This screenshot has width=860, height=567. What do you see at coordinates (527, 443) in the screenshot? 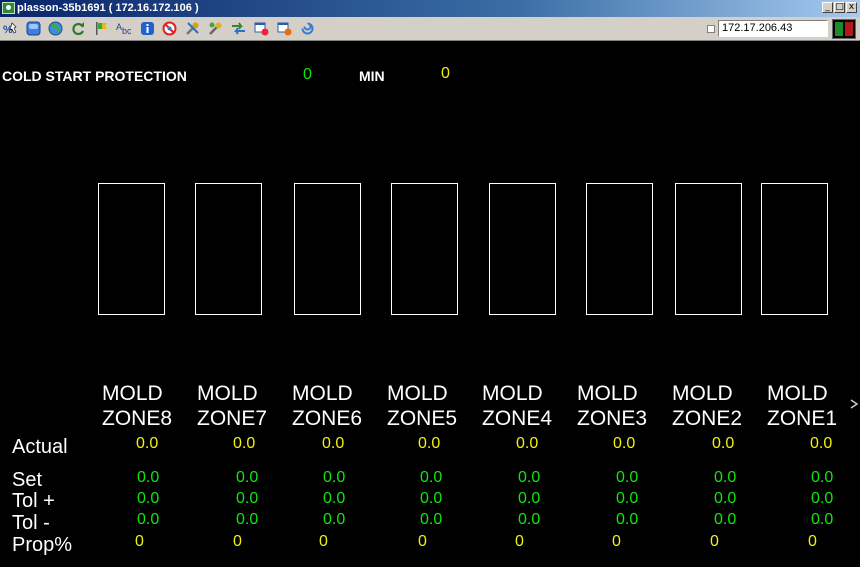
I see `zone4-actual: 0.0` at bounding box center [527, 443].